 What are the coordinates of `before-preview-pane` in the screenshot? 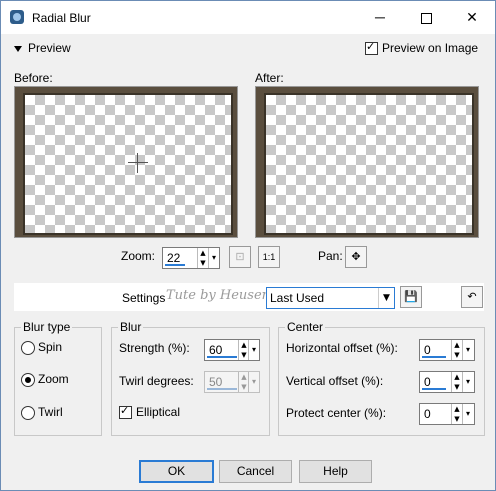 It's located at (126, 162).